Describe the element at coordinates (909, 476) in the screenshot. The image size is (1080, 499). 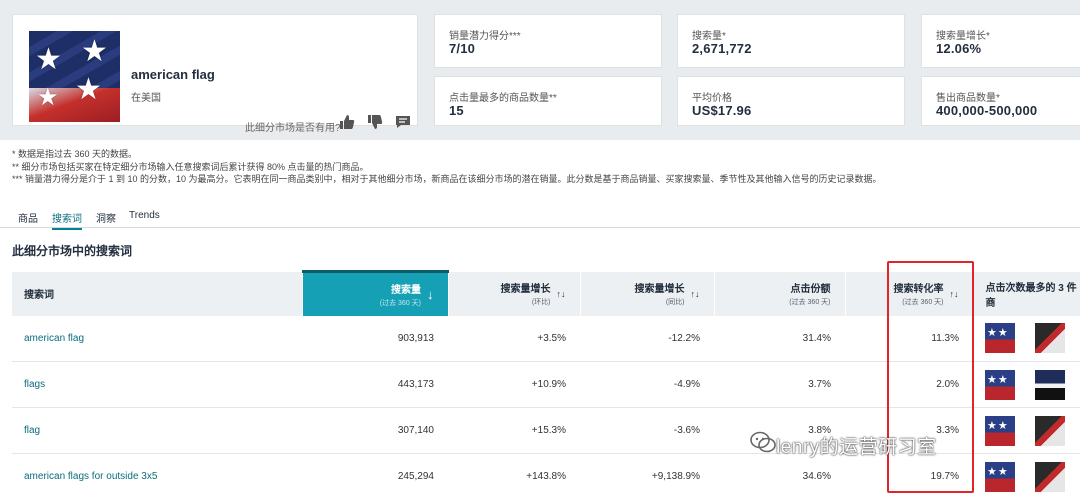
I see `conversion-rate-cell: 19.7%` at that location.